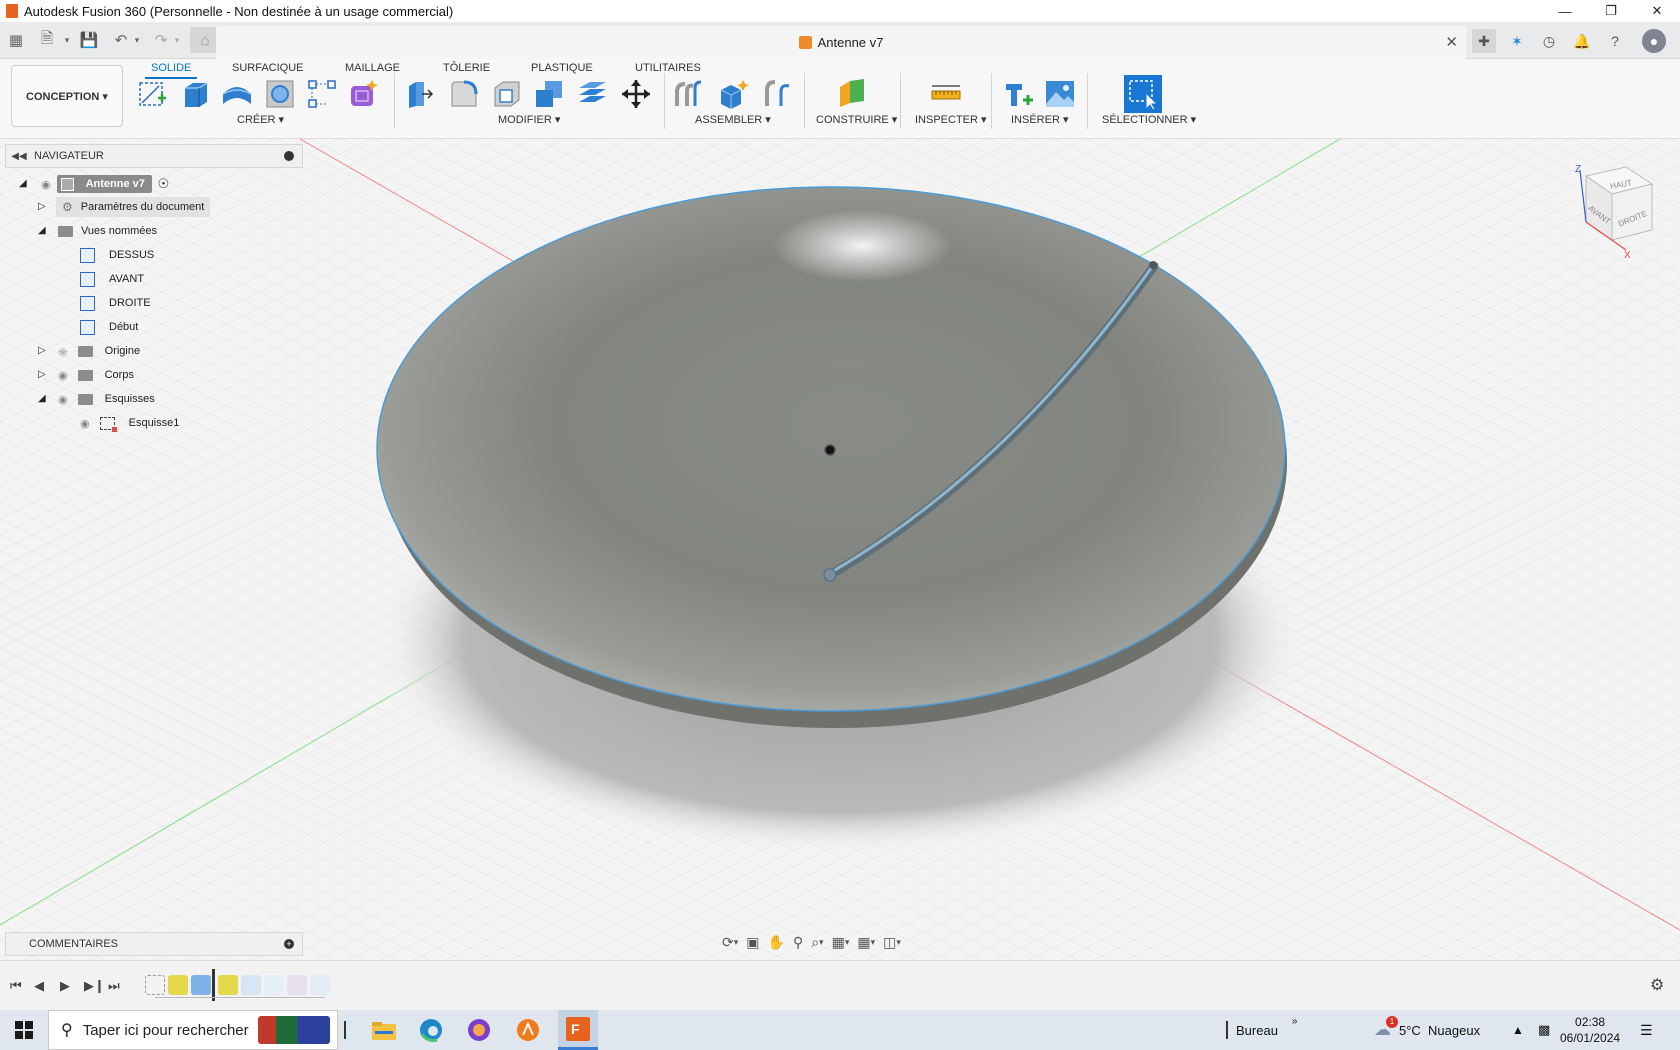 This screenshot has height=1050, width=1680. I want to click on taskbar-browser-icon, so click(479, 1030).